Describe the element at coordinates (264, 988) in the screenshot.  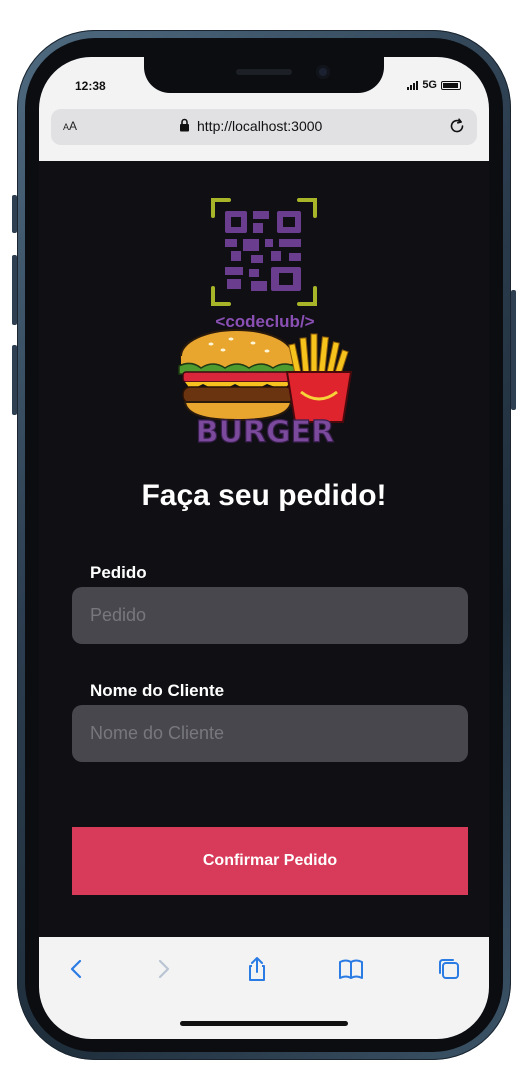
I see `browser-toolbar` at that location.